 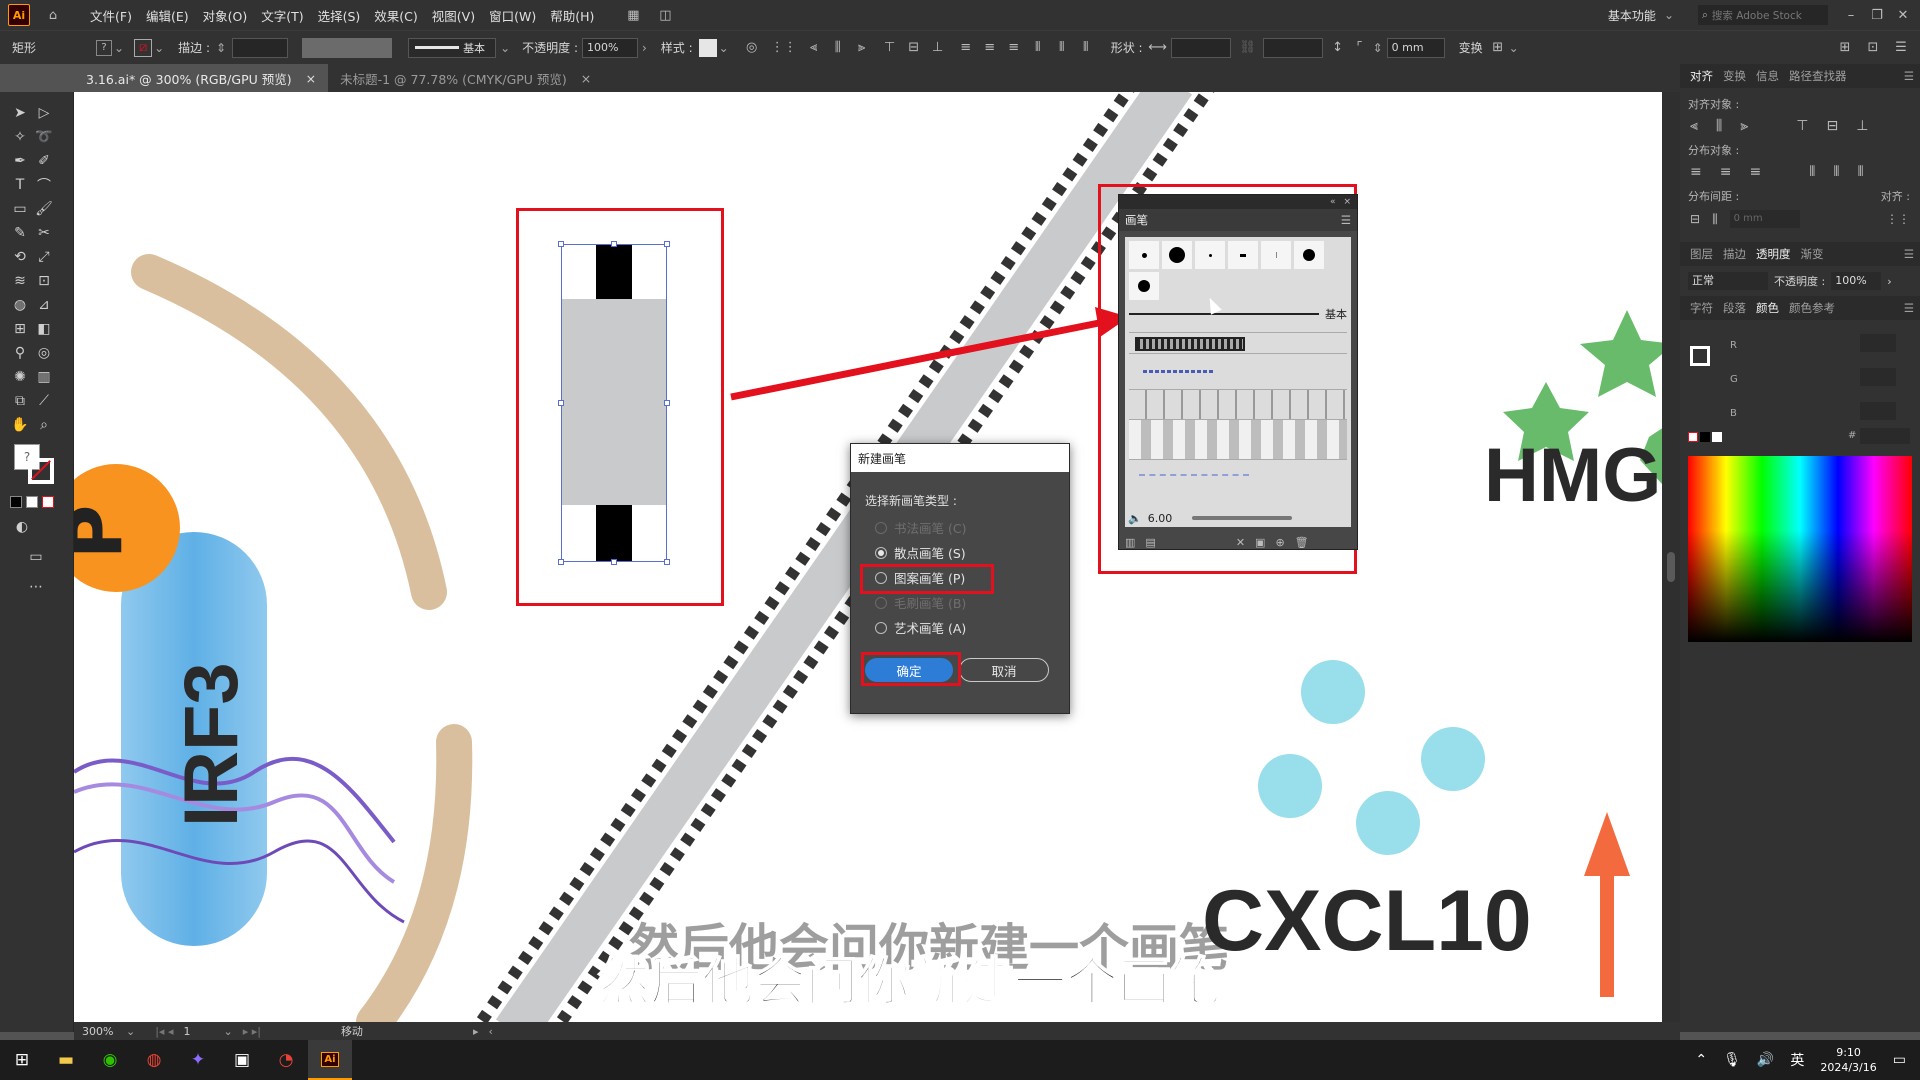 I want to click on pencil-tool-icon: ✎, so click(x=20, y=233).